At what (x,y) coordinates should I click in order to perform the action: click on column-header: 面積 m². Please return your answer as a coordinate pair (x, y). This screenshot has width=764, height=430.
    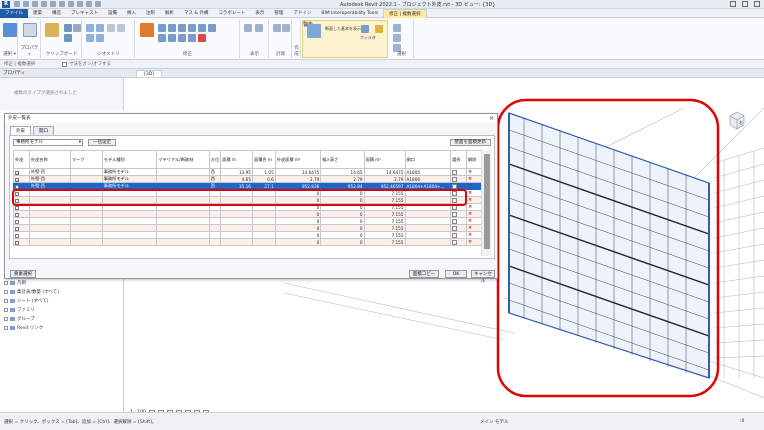
    Looking at the image, I should click on (384, 159).